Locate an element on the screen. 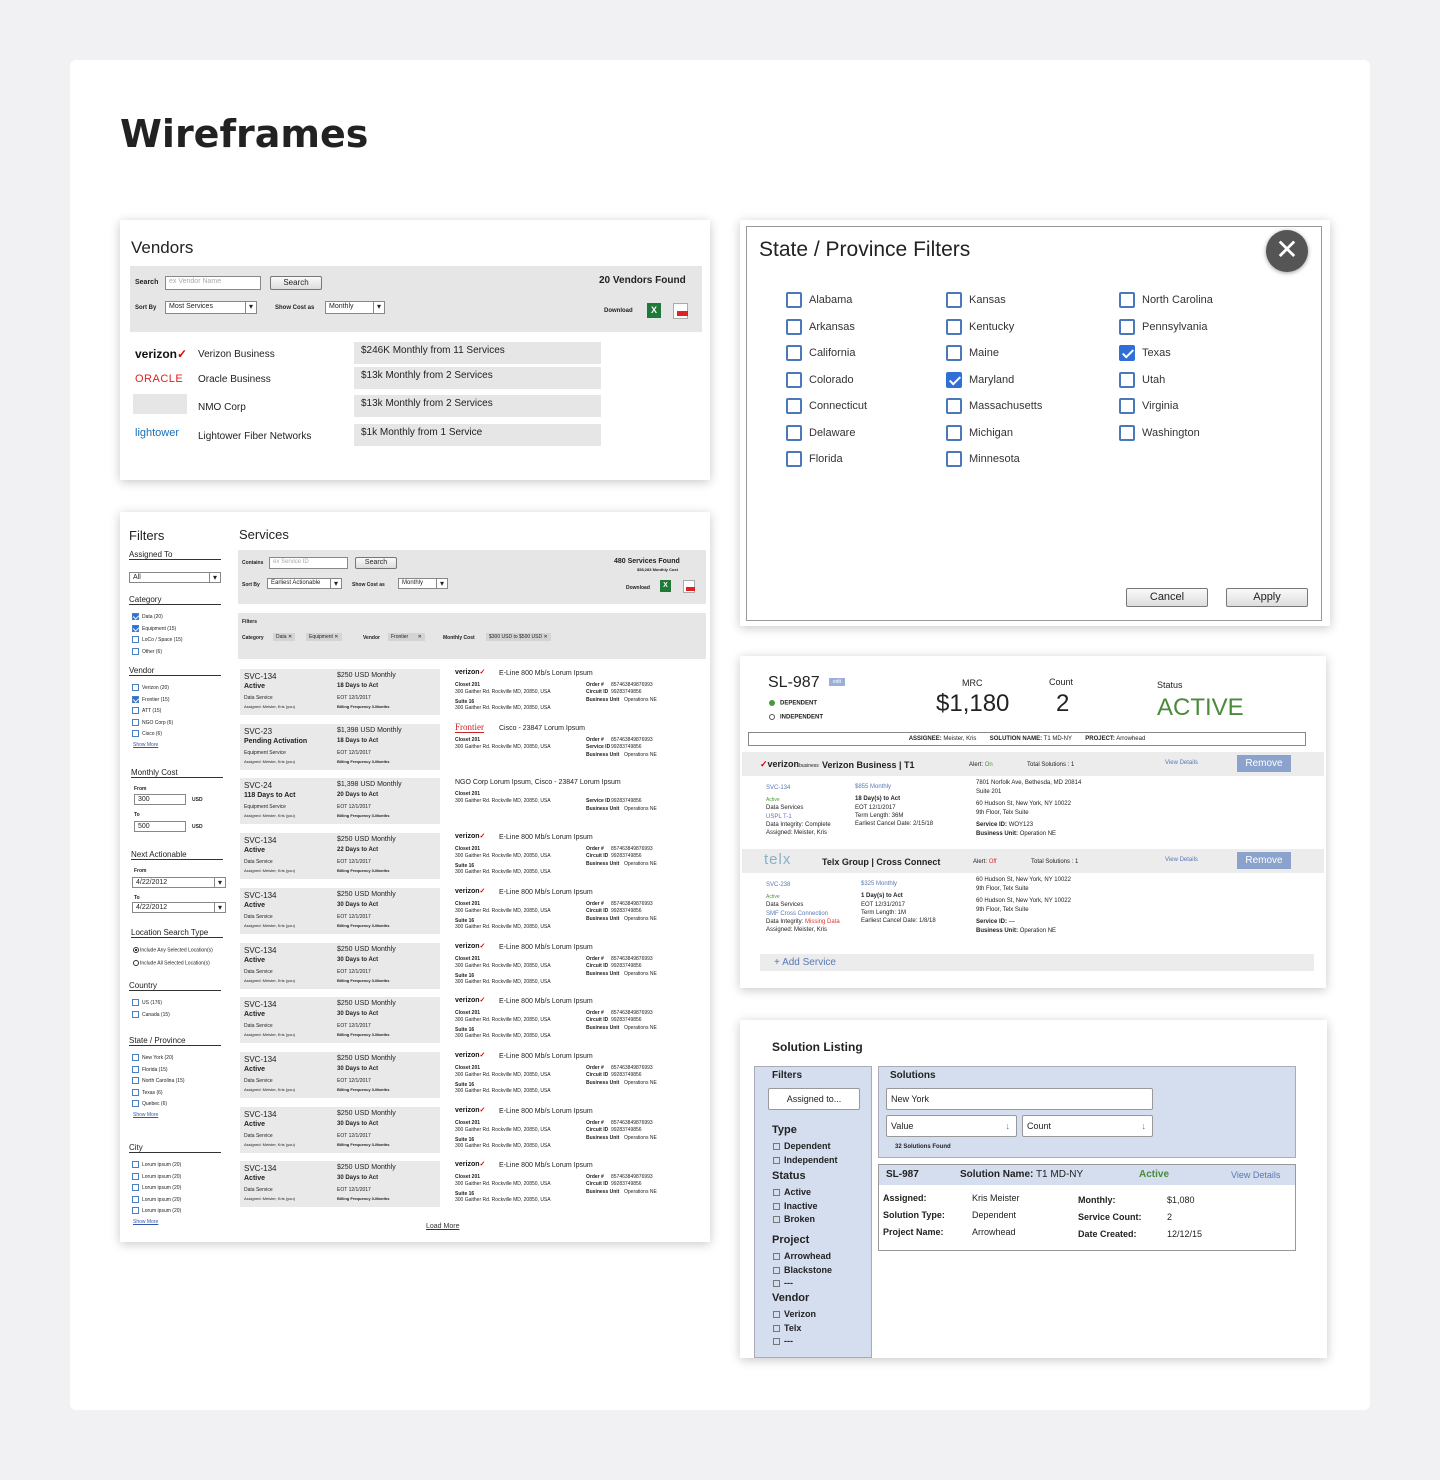 The height and width of the screenshot is (1480, 1440). radio-icon is located at coordinates (136, 963).